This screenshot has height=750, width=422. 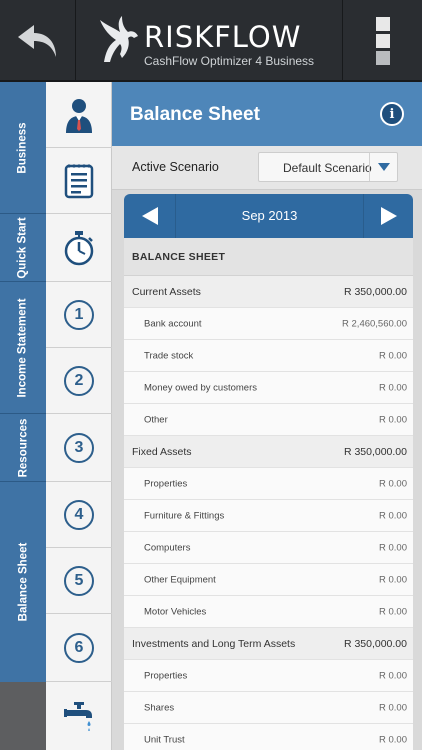 What do you see at coordinates (268, 612) in the screenshot?
I see `line-item-row: Motor Vehicles R 0.00` at bounding box center [268, 612].